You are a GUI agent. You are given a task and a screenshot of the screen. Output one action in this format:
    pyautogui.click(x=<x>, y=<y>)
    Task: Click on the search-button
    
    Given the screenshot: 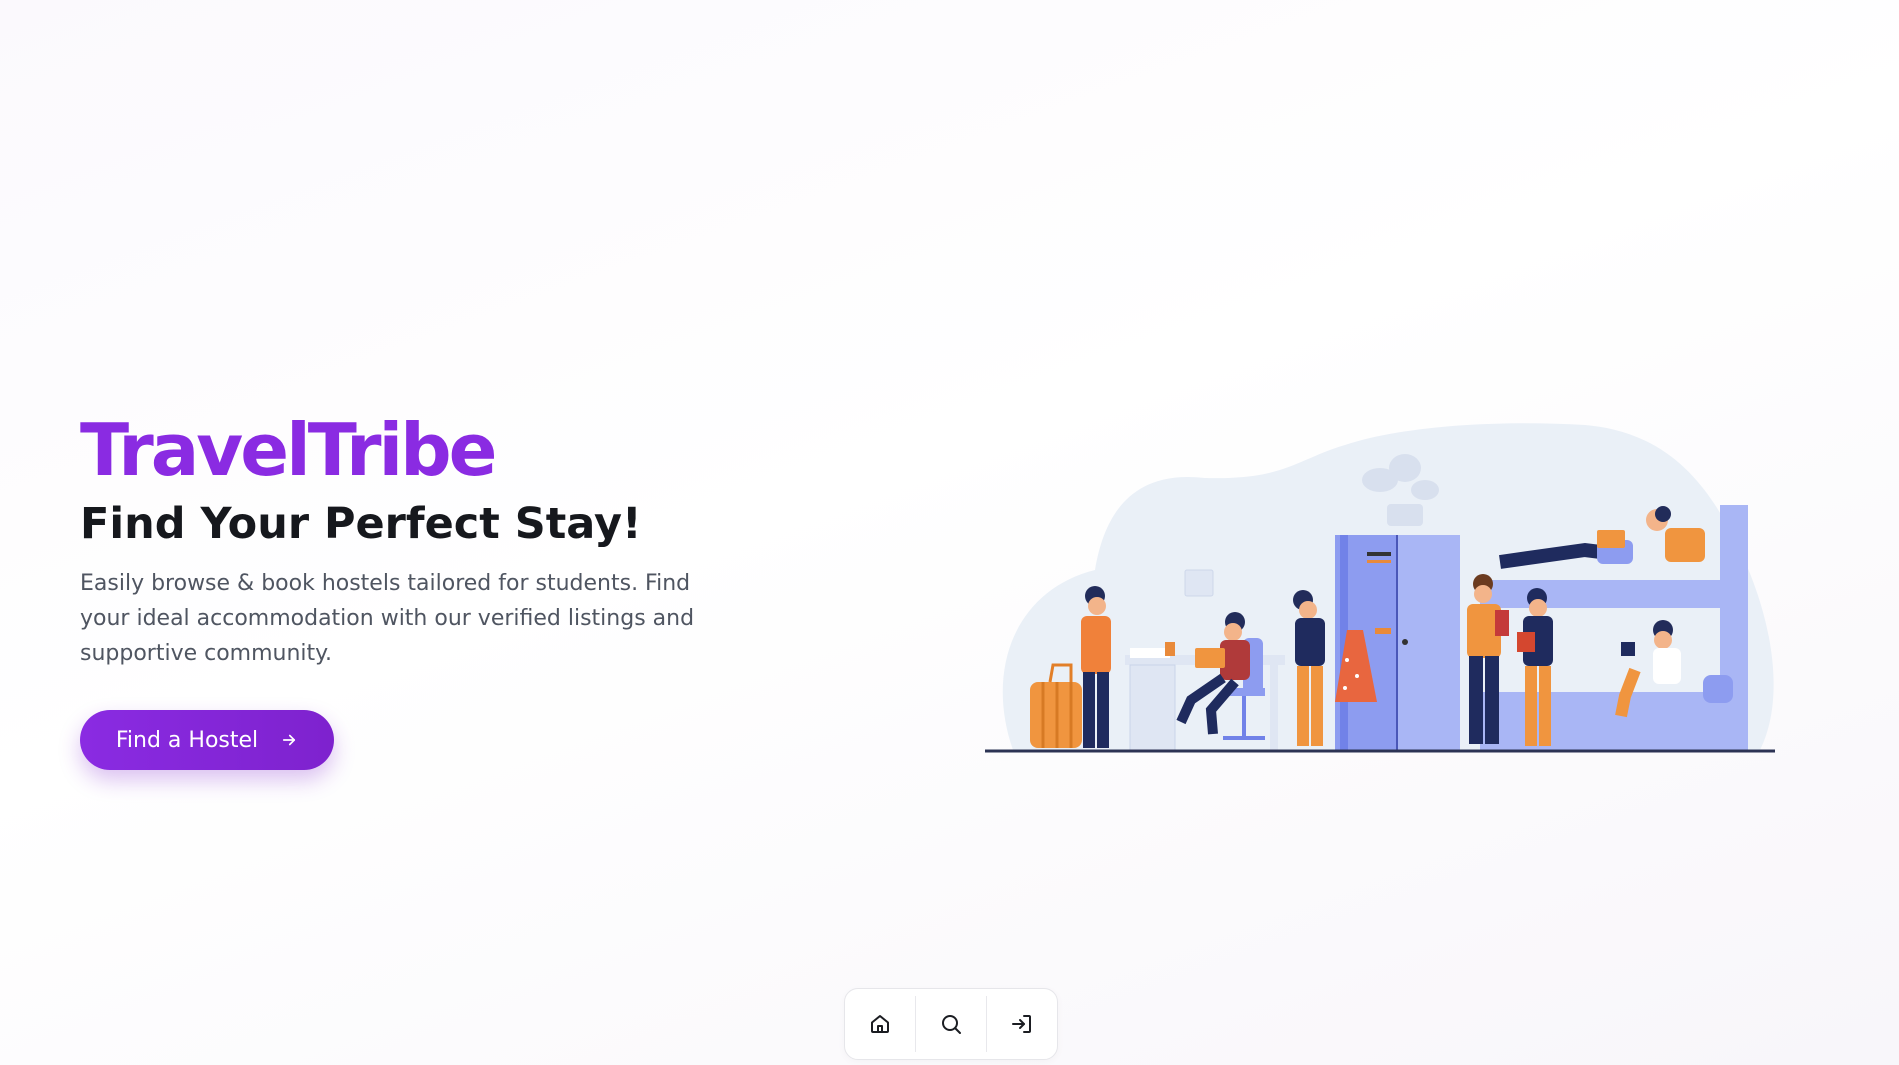 What is the action you would take?
    pyautogui.click(x=951, y=1024)
    